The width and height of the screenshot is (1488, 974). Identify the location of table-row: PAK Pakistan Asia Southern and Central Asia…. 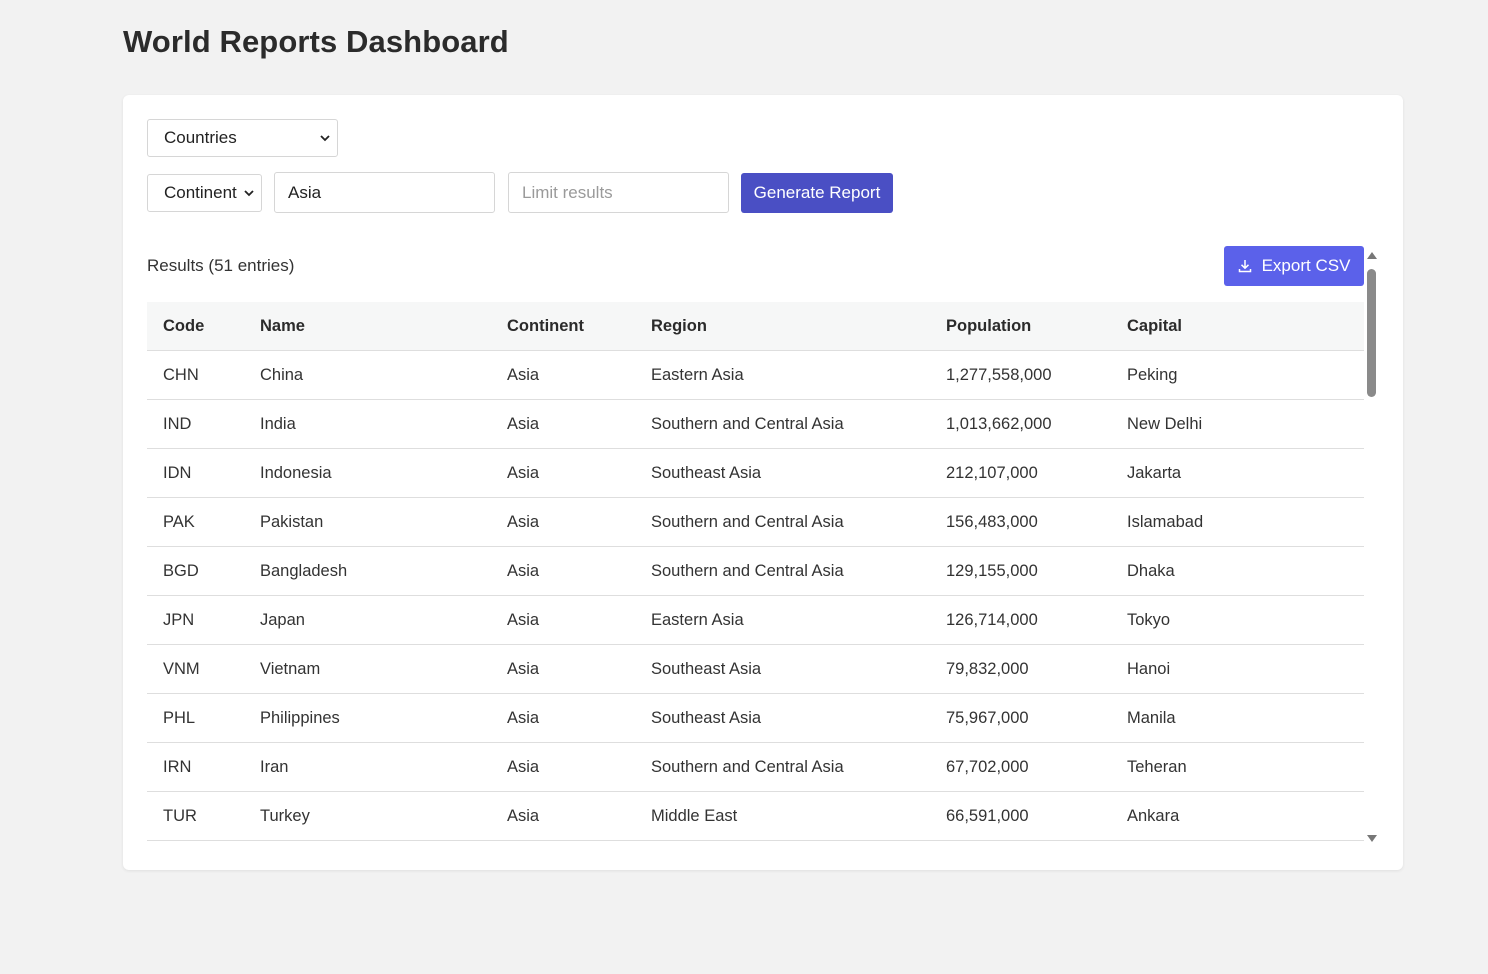
(755, 522).